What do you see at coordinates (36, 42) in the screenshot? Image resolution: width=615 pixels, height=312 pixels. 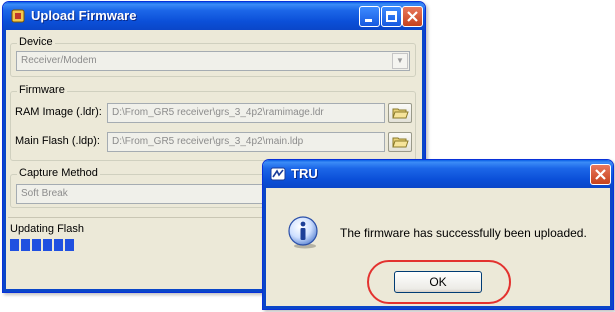 I see `device-group-label: Device` at bounding box center [36, 42].